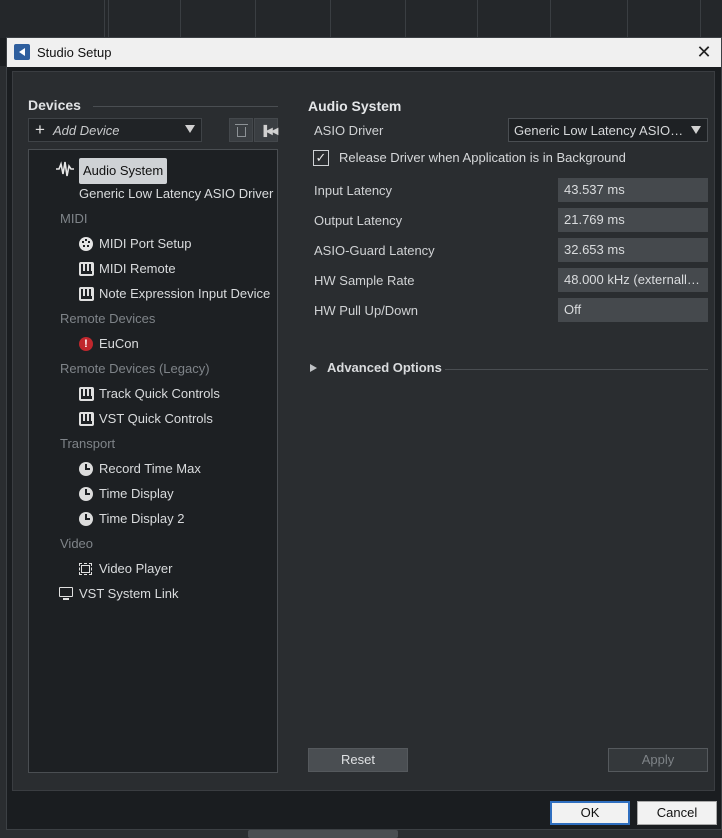 Image resolution: width=722 pixels, height=838 pixels. Describe the element at coordinates (323, 834) in the screenshot. I see `scrollbar-thumb` at that location.